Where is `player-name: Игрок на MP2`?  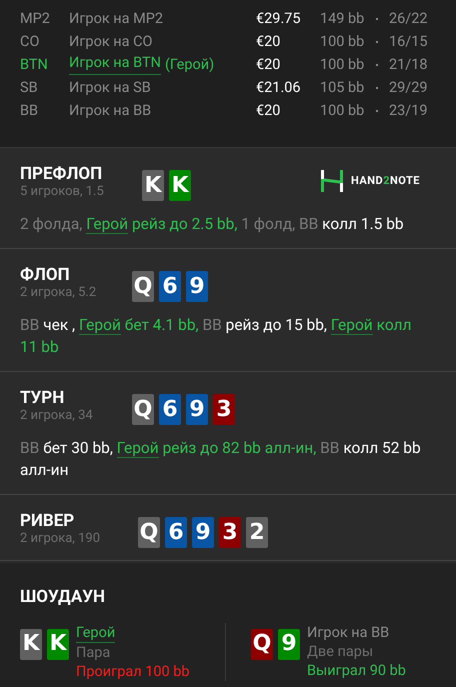
player-name: Игрок на MP2 is located at coordinates (116, 18).